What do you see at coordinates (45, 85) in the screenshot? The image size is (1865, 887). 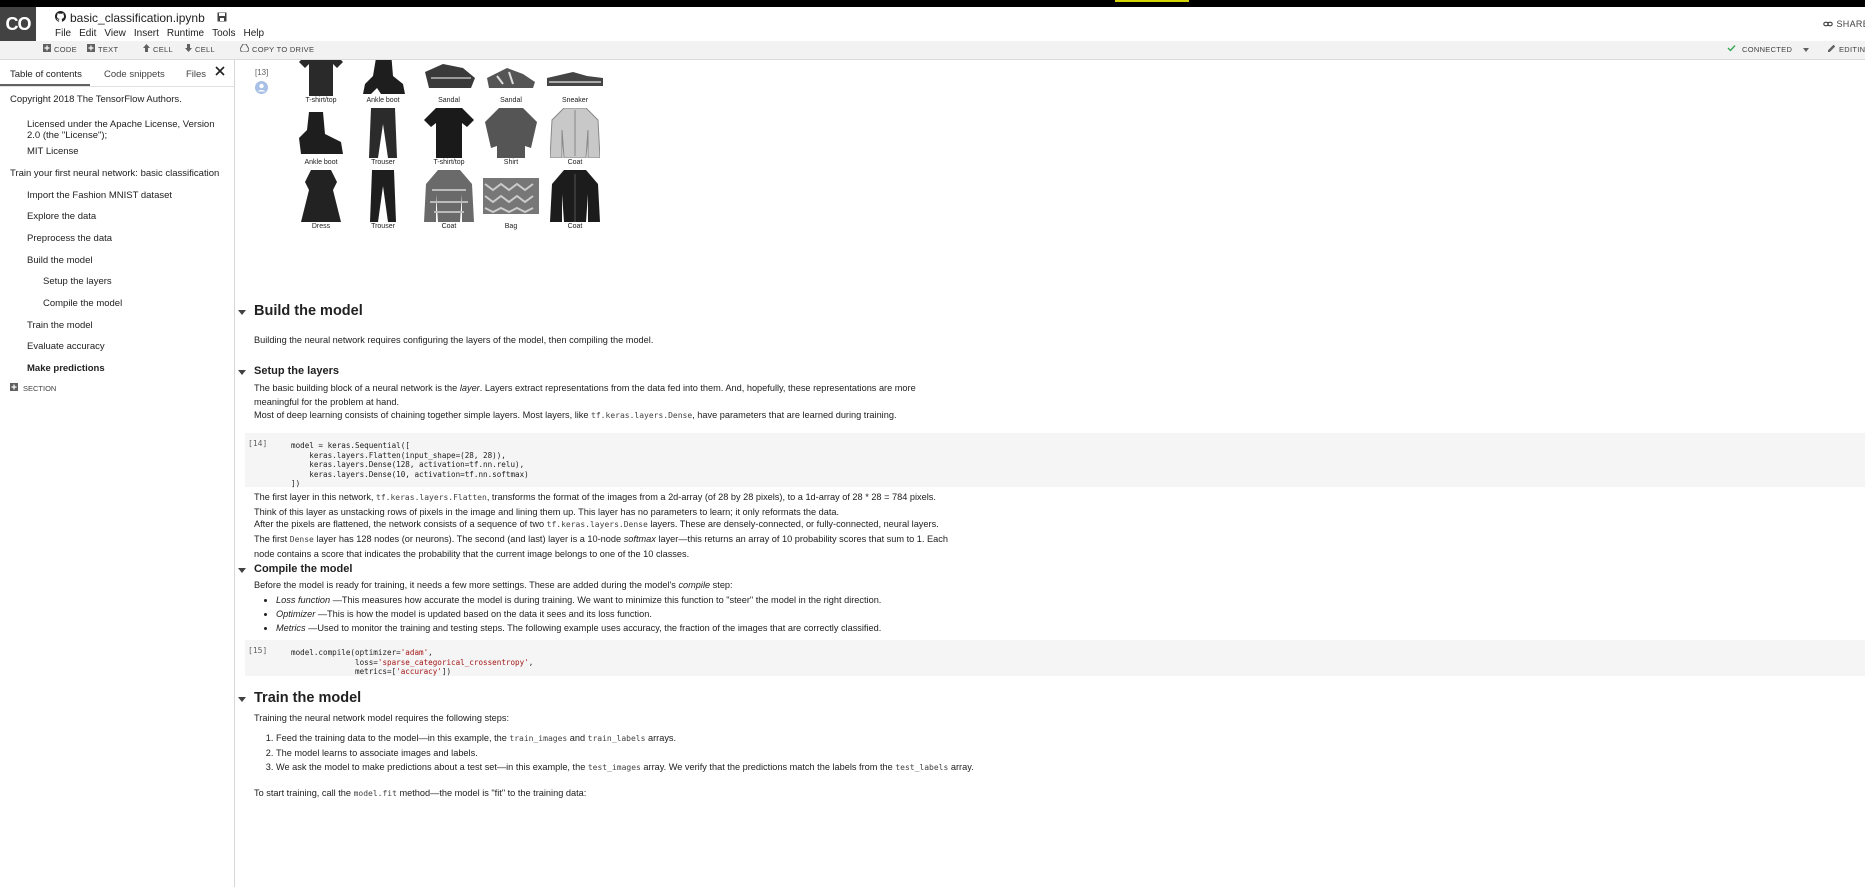 I see `active-tab-indicator` at bounding box center [45, 85].